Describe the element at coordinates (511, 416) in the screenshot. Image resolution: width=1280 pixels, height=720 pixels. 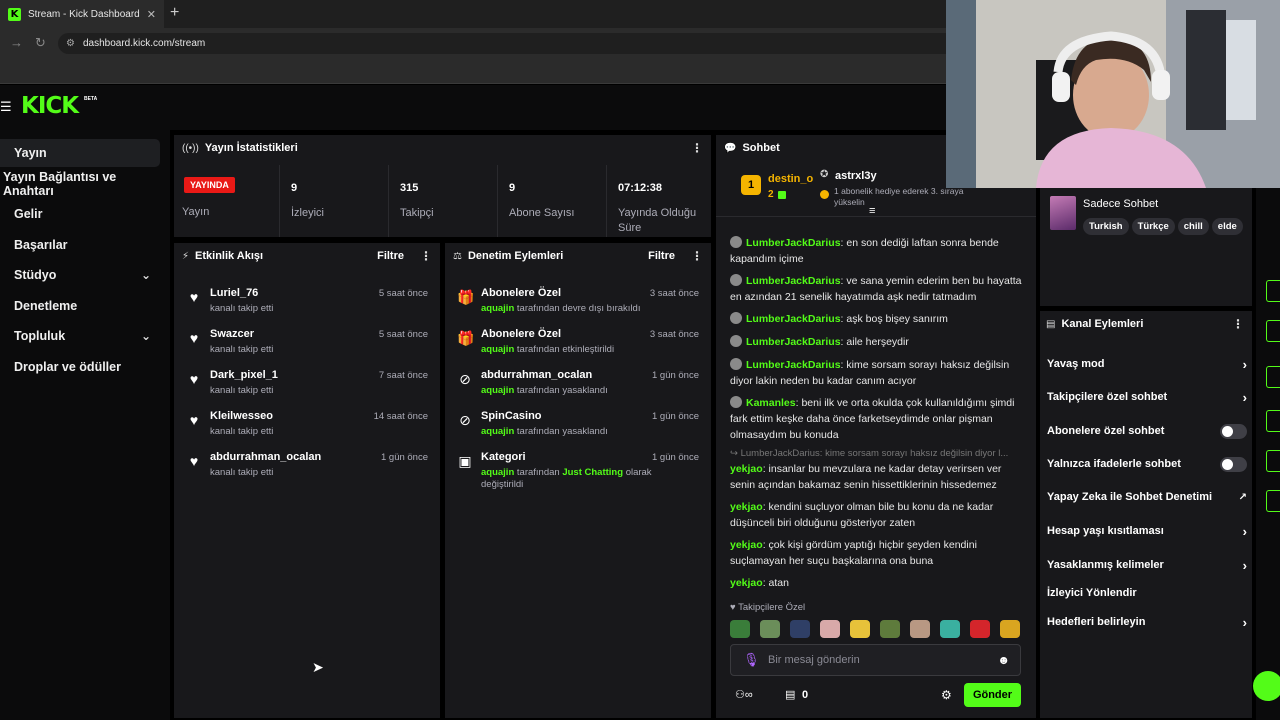
I see `moderation-target: SpinCasino` at that location.